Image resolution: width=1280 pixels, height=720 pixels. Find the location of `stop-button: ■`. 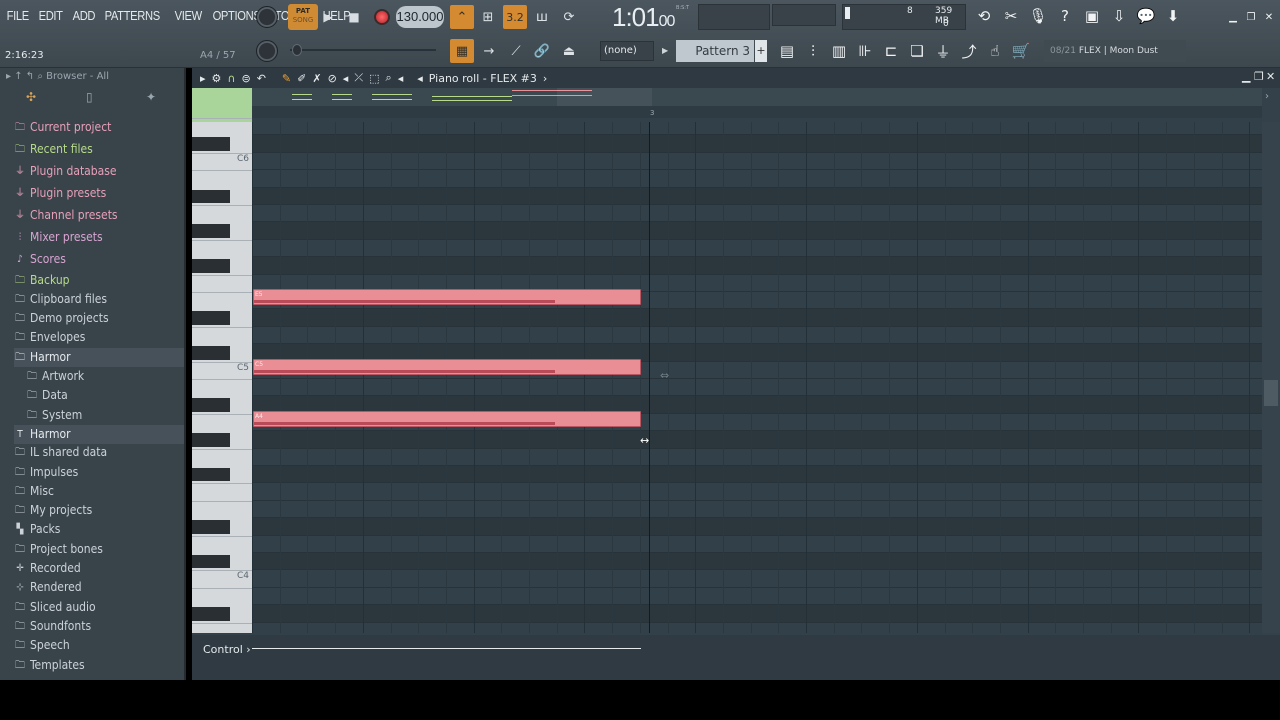

stop-button: ■ is located at coordinates (354, 17).